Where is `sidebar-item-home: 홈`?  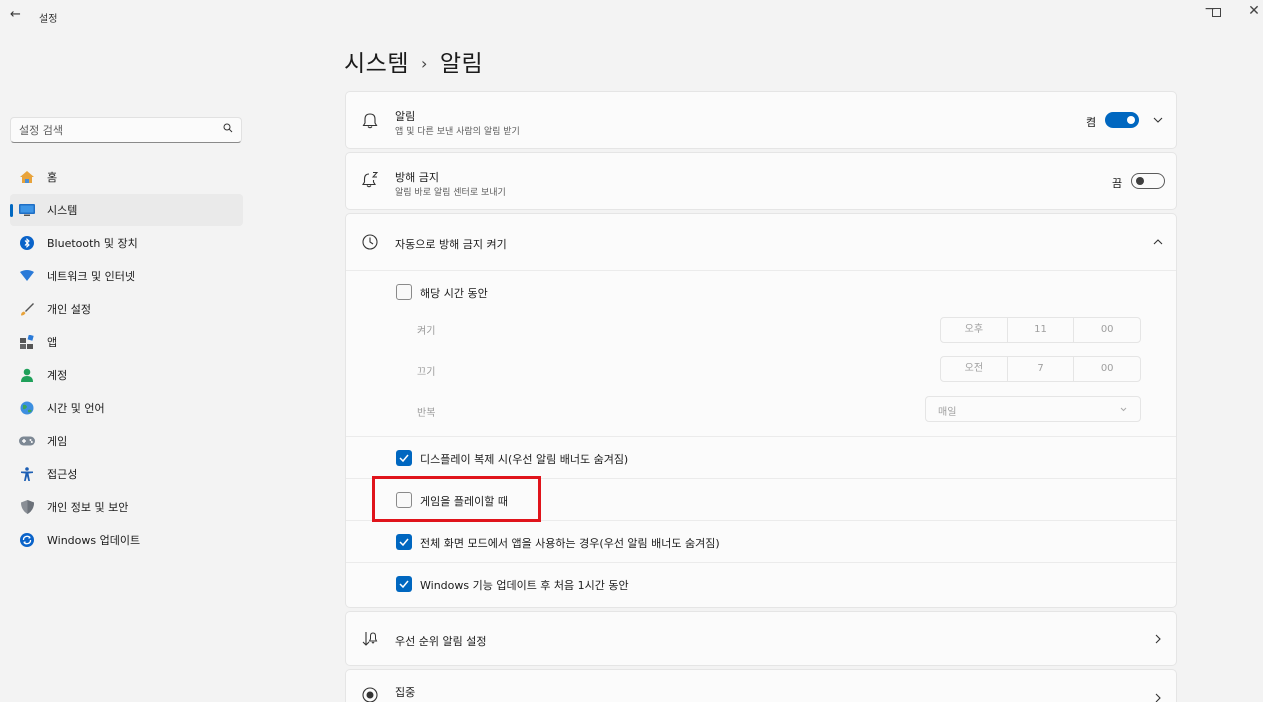 sidebar-item-home: 홈 is located at coordinates (126, 177).